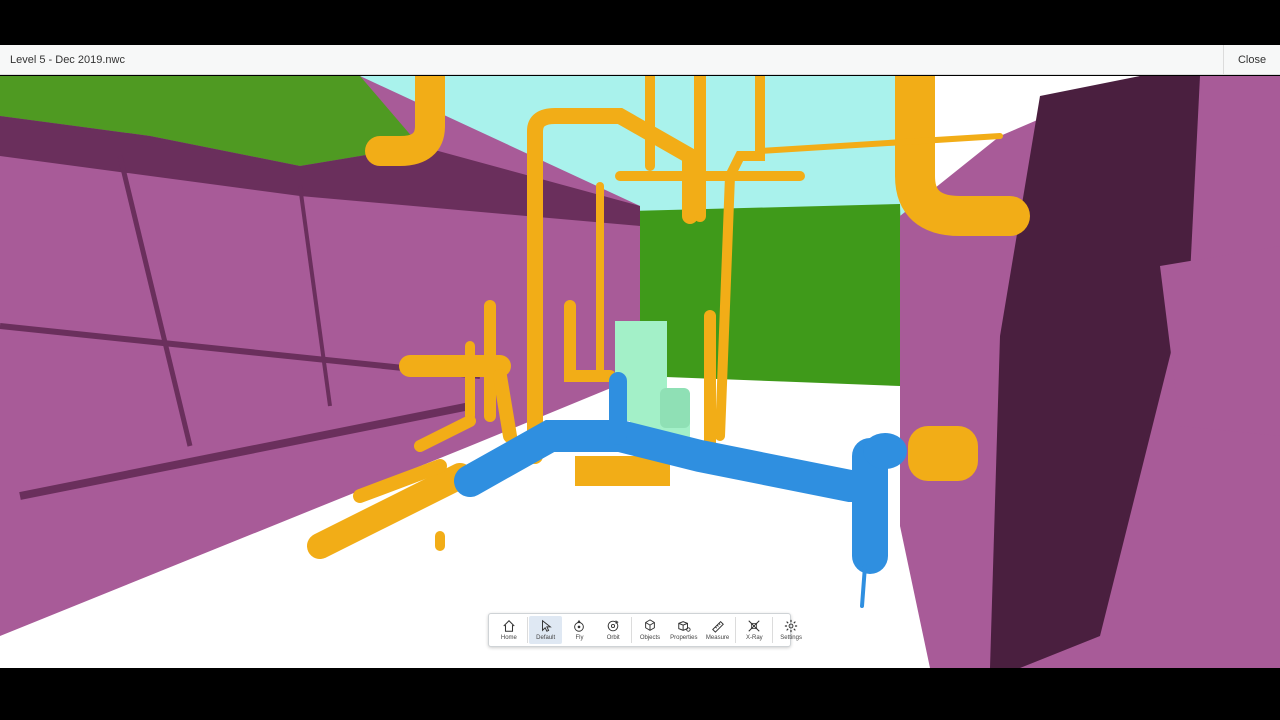 This screenshot has width=1280, height=720. What do you see at coordinates (1220, 341) in the screenshot?
I see `right-wall-panel` at bounding box center [1220, 341].